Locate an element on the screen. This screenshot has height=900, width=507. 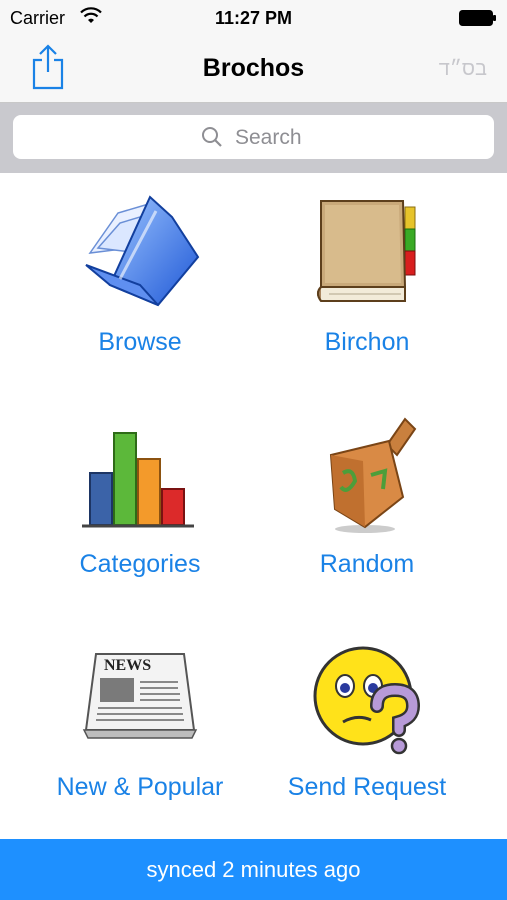
menu-label-browse: Browse is located at coordinates (140, 342).